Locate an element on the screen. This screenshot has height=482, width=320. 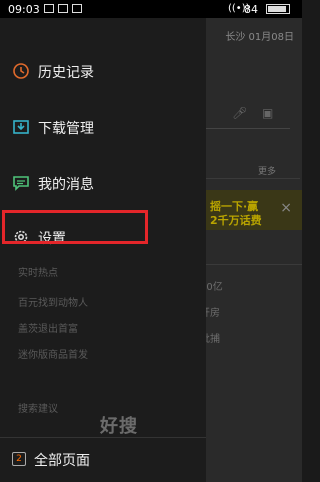
page-count-badge: 2 is located at coordinates (19, 459).